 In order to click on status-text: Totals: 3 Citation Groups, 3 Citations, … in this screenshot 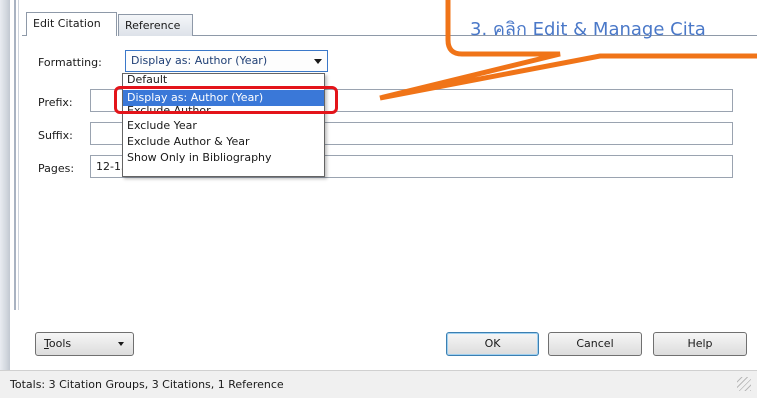, I will do `click(147, 384)`.